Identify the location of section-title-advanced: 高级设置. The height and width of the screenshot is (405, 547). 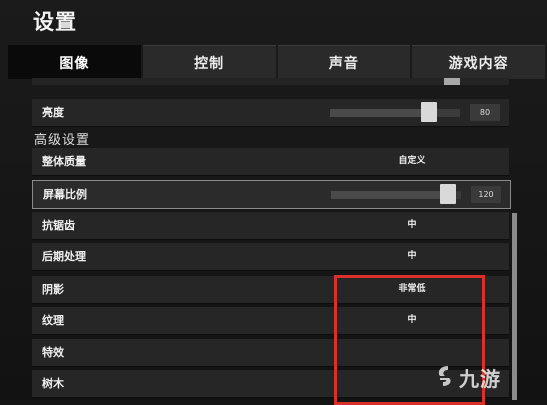
(62, 140).